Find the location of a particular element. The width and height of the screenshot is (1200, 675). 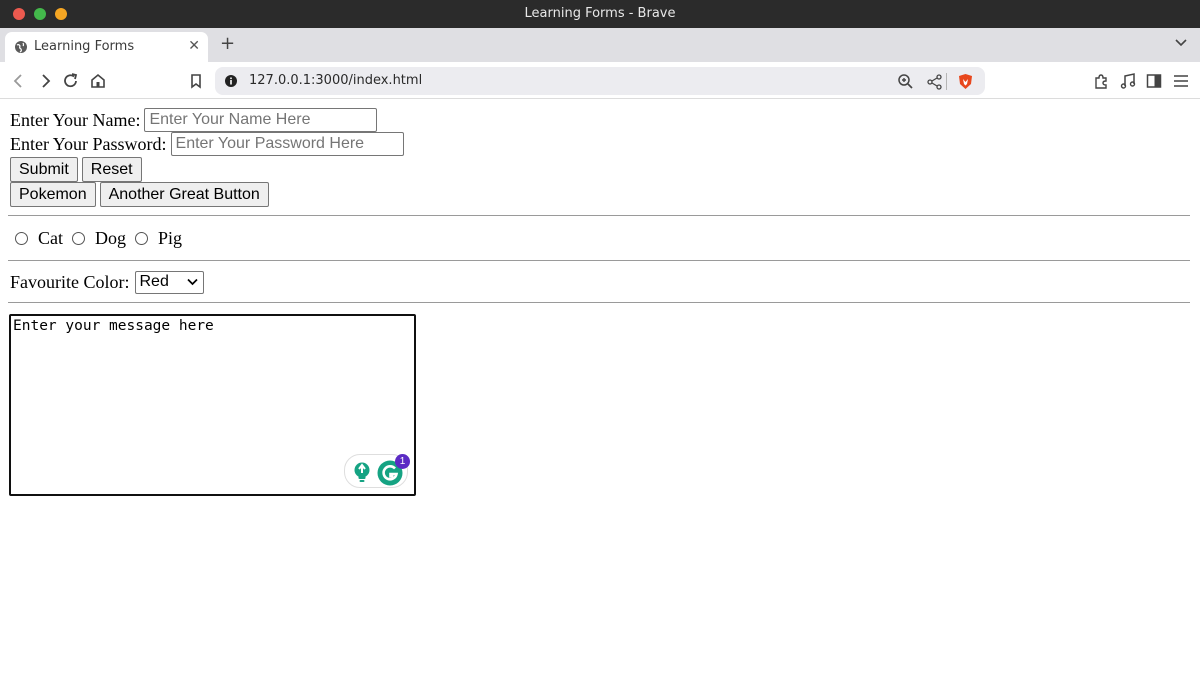

password-input is located at coordinates (287, 144).